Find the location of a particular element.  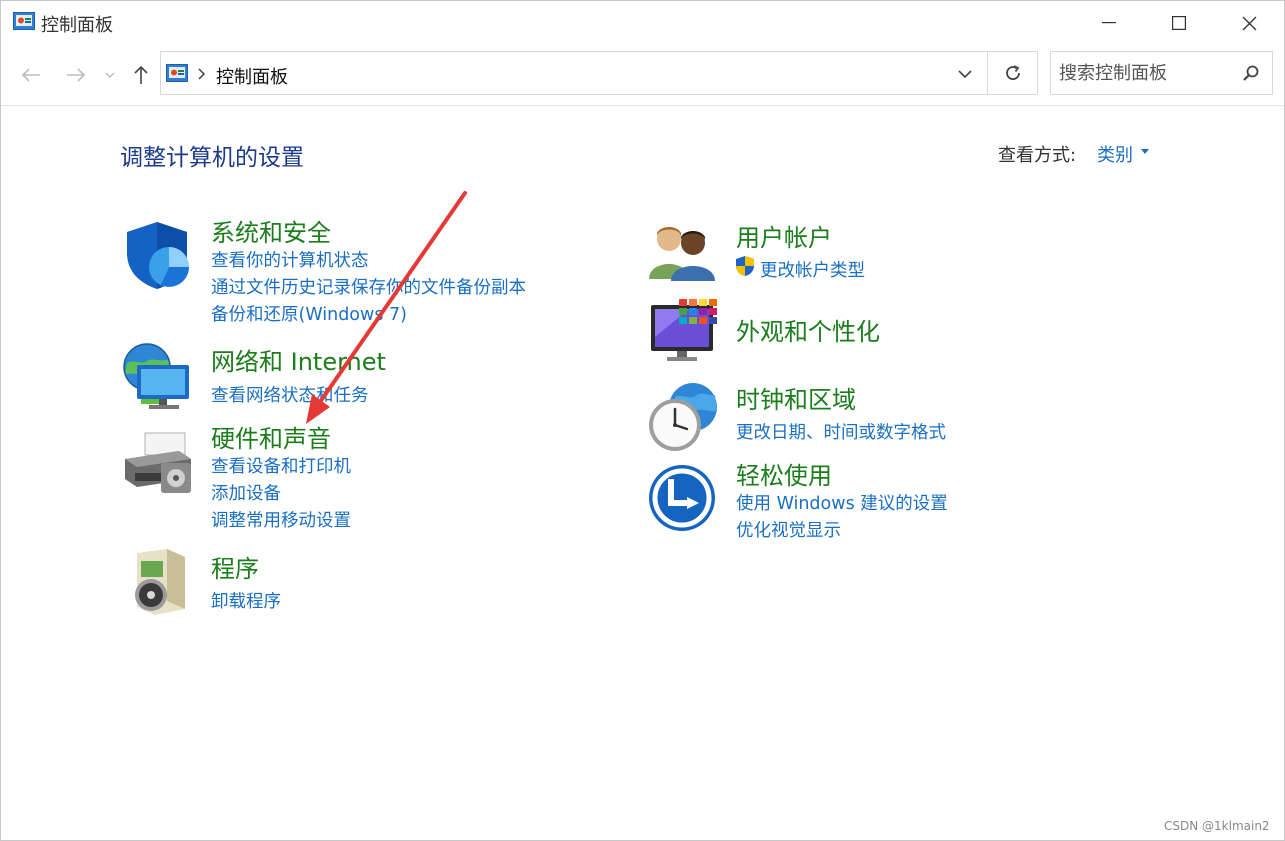

category-user-accounts: 用户帐户 is located at coordinates (784, 235).